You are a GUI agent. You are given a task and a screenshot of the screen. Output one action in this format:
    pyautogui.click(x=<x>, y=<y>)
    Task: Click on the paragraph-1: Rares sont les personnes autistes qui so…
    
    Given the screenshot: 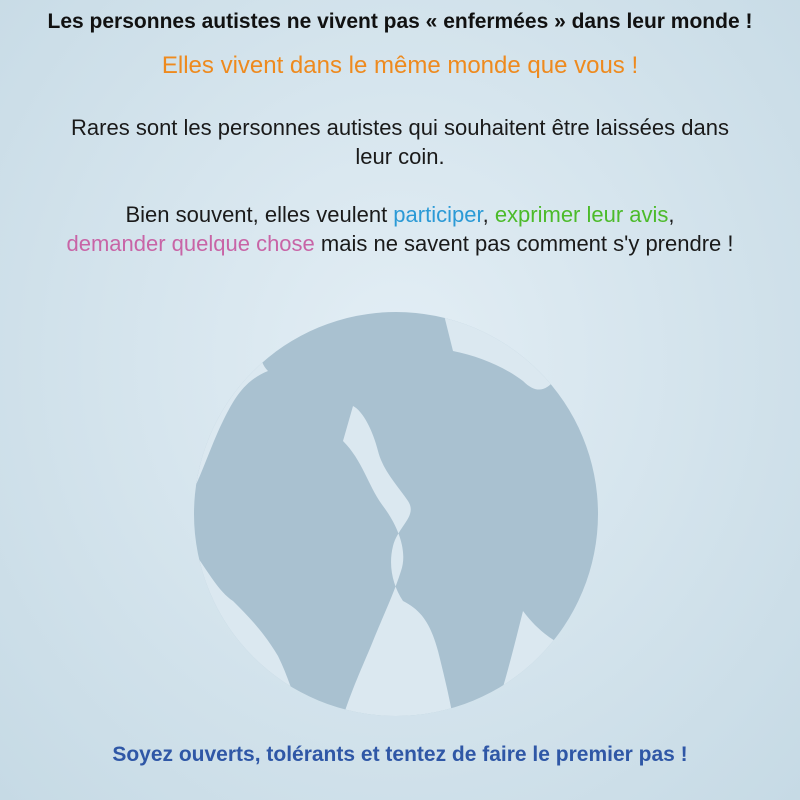 What is the action you would take?
    pyautogui.click(x=400, y=142)
    